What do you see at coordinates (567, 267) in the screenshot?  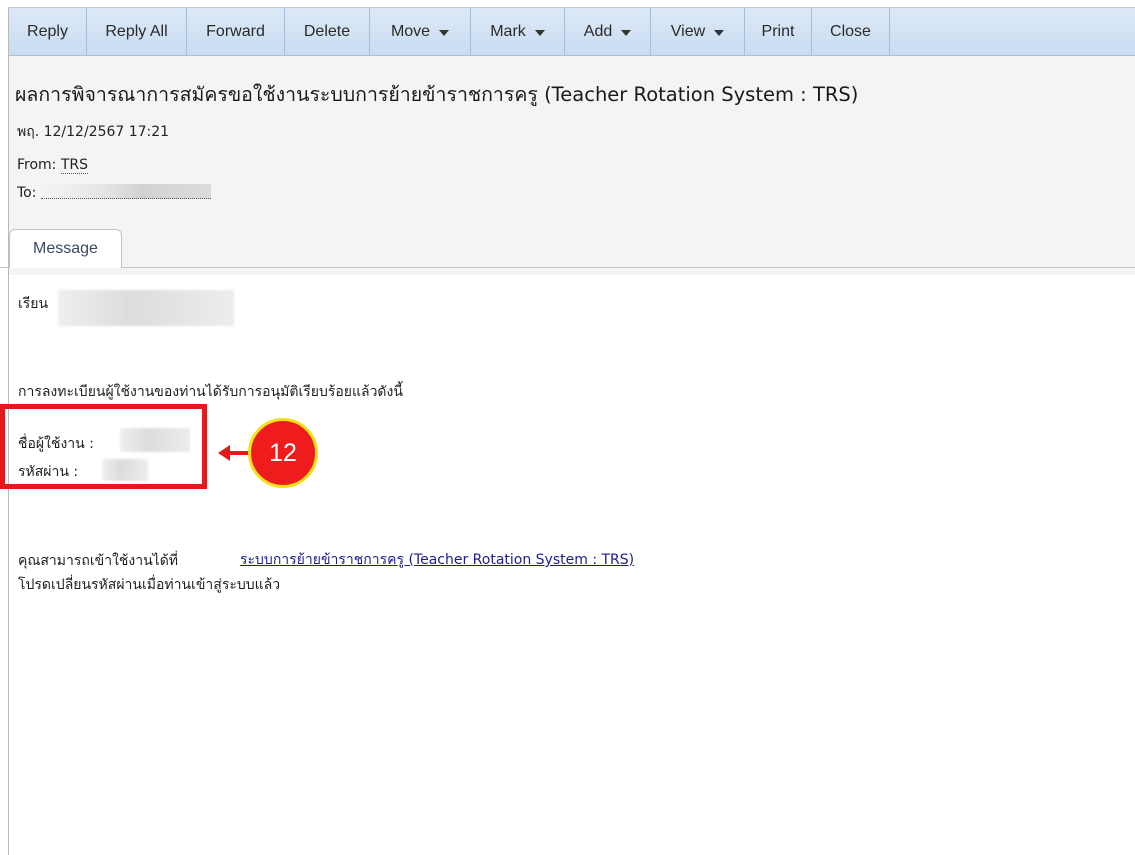 I see `tab-divider` at bounding box center [567, 267].